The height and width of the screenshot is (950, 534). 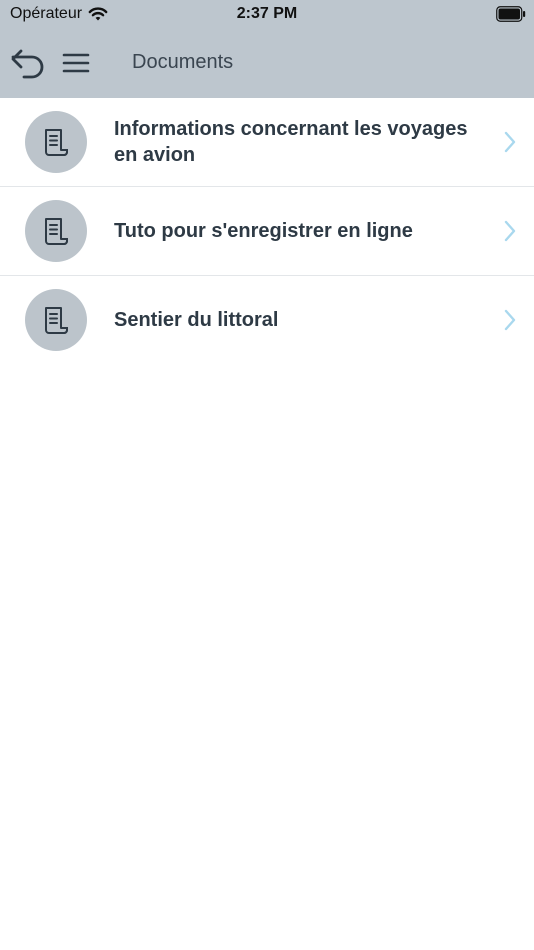 I want to click on battery-icon, so click(x=511, y=14).